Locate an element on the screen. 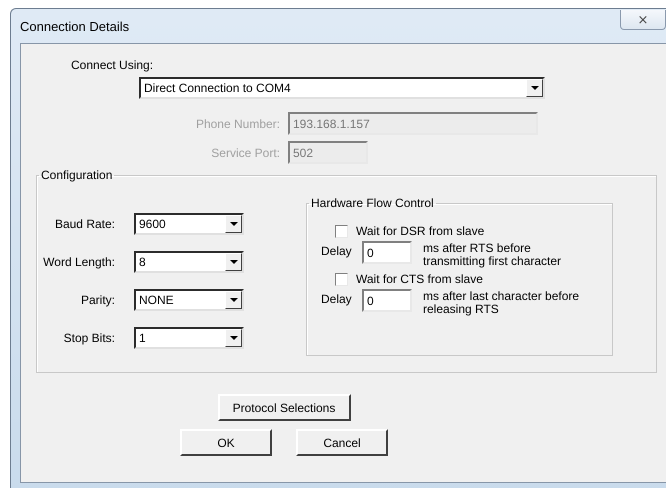 The height and width of the screenshot is (488, 666). close-button: ⨯ is located at coordinates (643, 20).